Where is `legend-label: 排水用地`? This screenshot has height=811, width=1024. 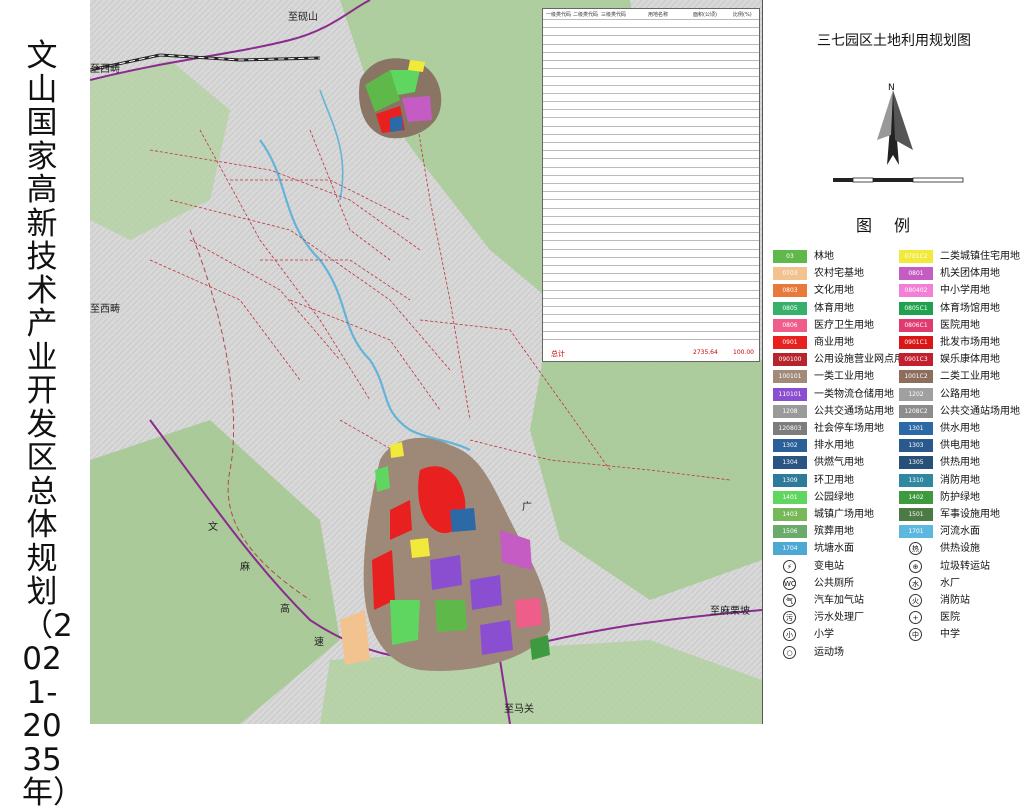 legend-label: 排水用地 is located at coordinates (834, 446).